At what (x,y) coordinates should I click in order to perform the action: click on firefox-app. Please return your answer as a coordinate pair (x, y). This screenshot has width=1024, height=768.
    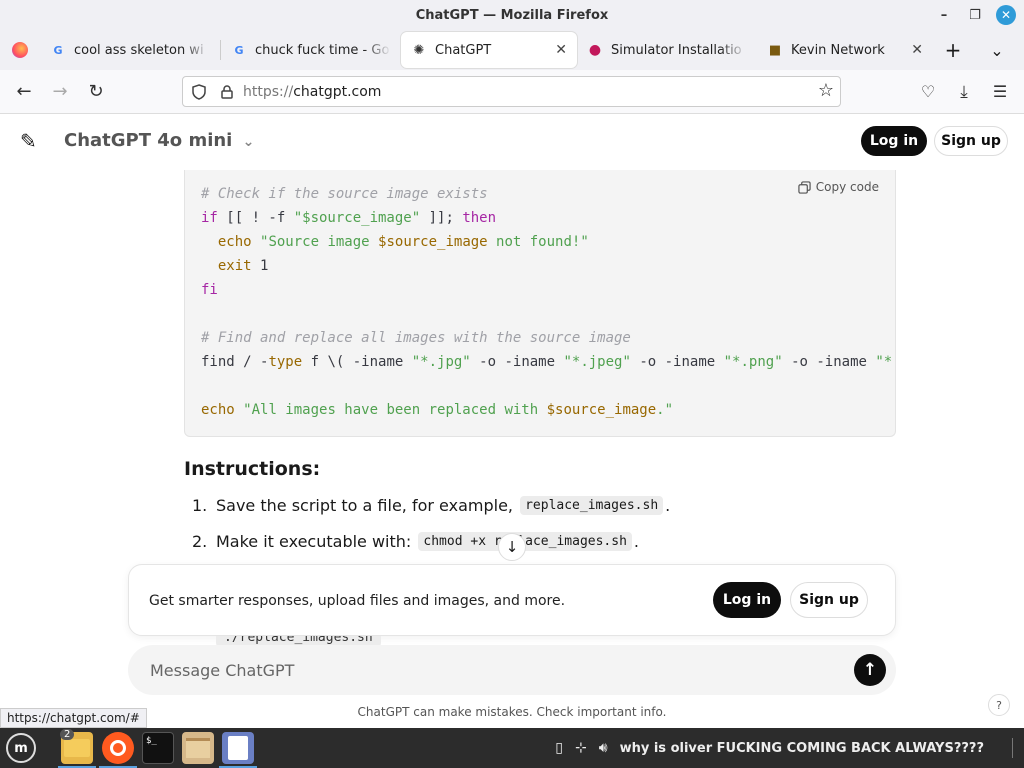
    Looking at the image, I should click on (118, 748).